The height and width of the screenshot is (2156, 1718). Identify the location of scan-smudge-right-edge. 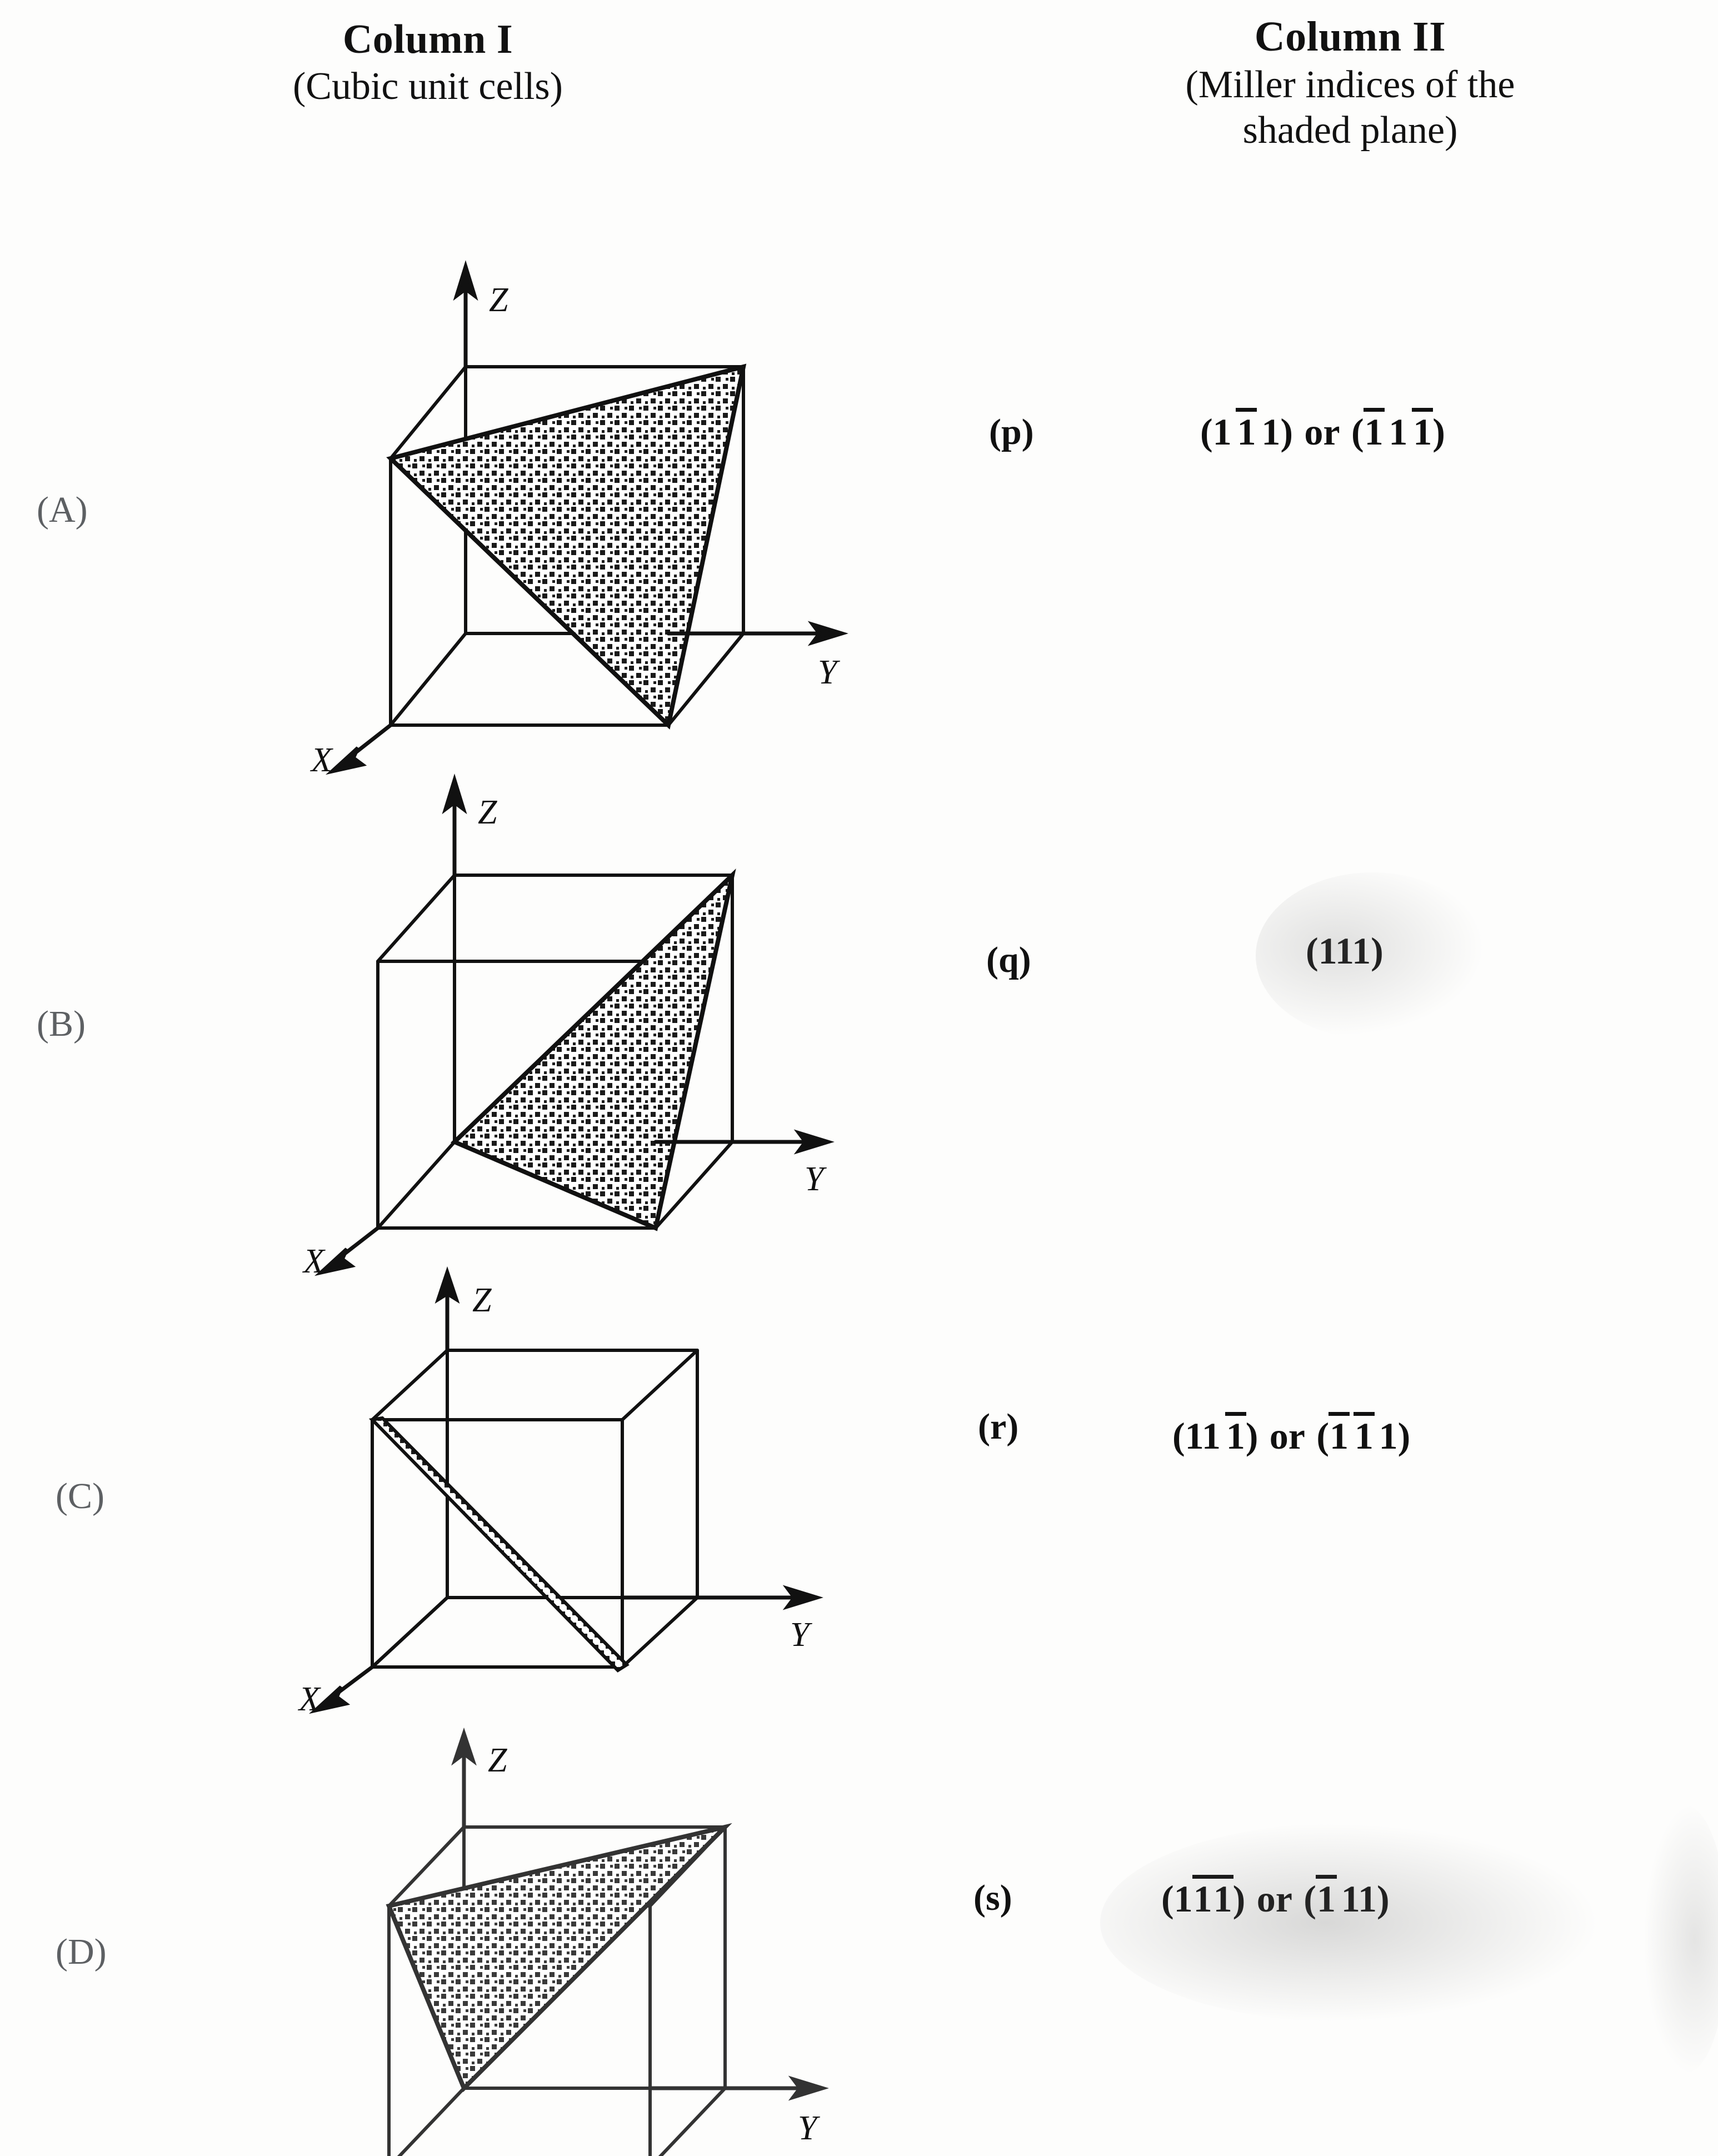
(1681, 1940).